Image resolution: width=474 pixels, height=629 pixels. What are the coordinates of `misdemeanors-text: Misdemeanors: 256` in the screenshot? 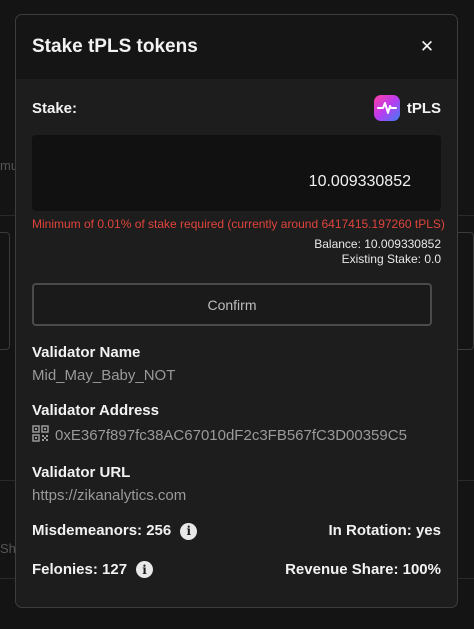 It's located at (102, 530).